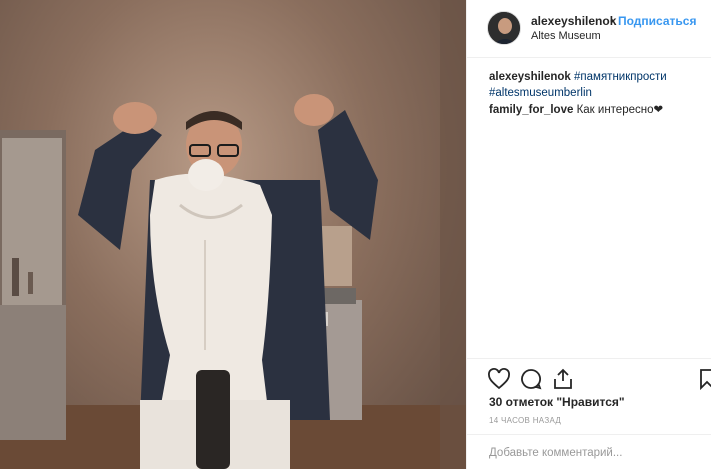 The image size is (711, 469). Describe the element at coordinates (531, 379) in the screenshot. I see `comment-icon` at that location.